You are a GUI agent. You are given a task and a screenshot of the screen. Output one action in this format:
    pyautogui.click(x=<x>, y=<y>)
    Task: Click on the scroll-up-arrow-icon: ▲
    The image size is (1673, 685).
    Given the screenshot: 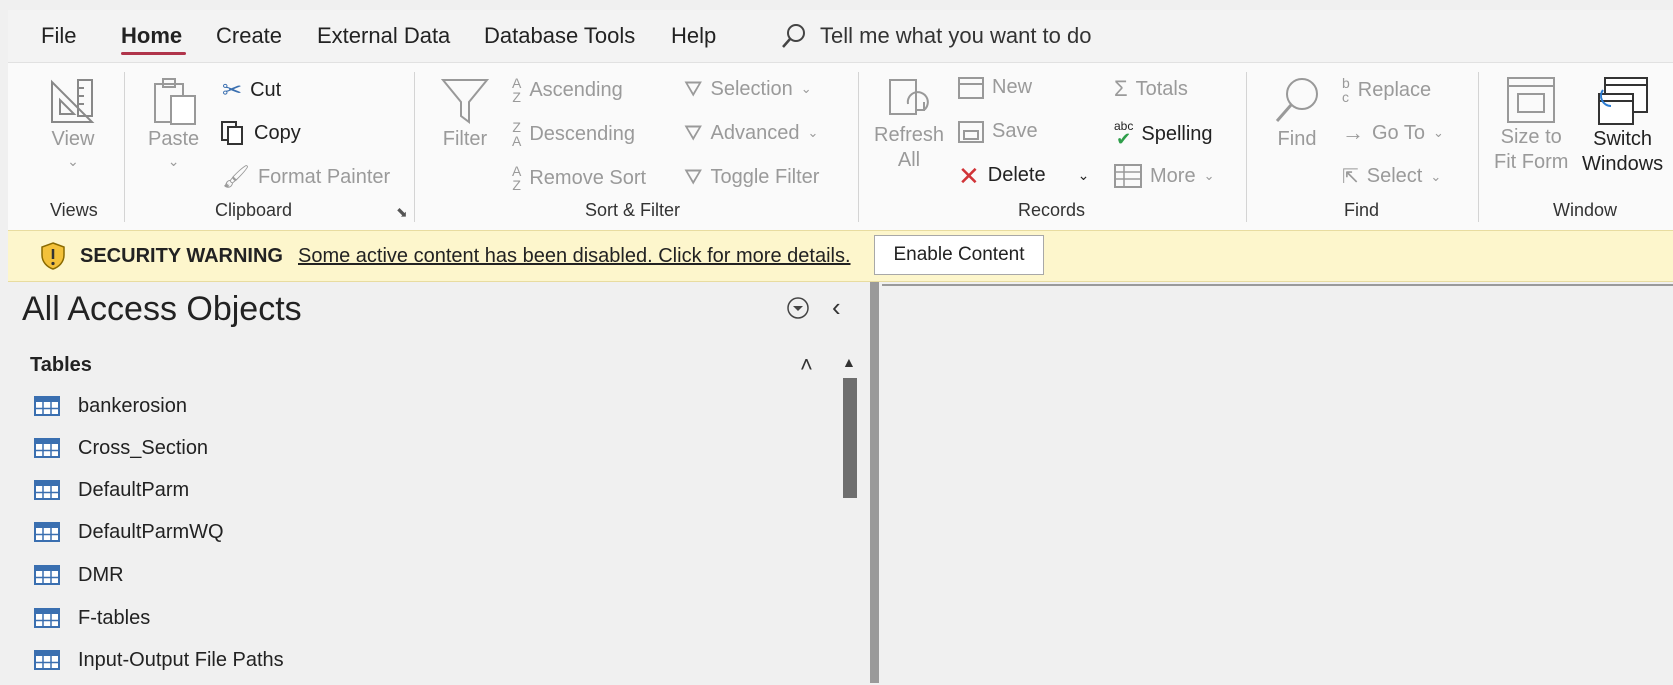 What is the action you would take?
    pyautogui.click(x=849, y=362)
    